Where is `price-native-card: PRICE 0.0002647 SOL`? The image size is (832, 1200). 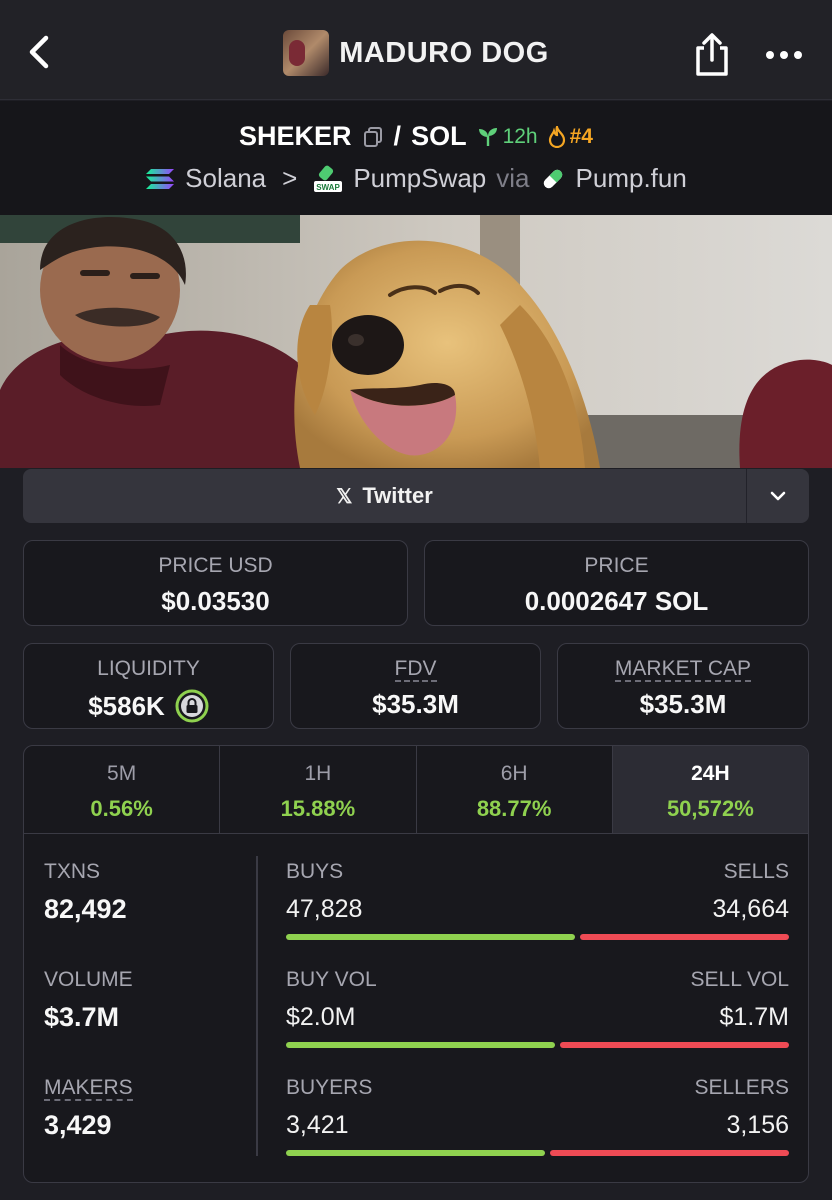 price-native-card: PRICE 0.0002647 SOL is located at coordinates (616, 583).